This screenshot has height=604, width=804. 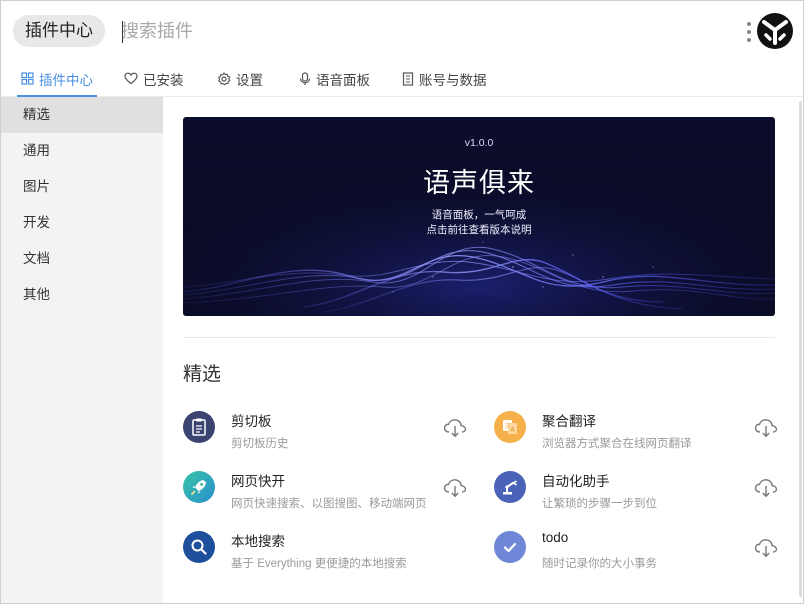 I want to click on app-logo-icon, so click(x=775, y=31).